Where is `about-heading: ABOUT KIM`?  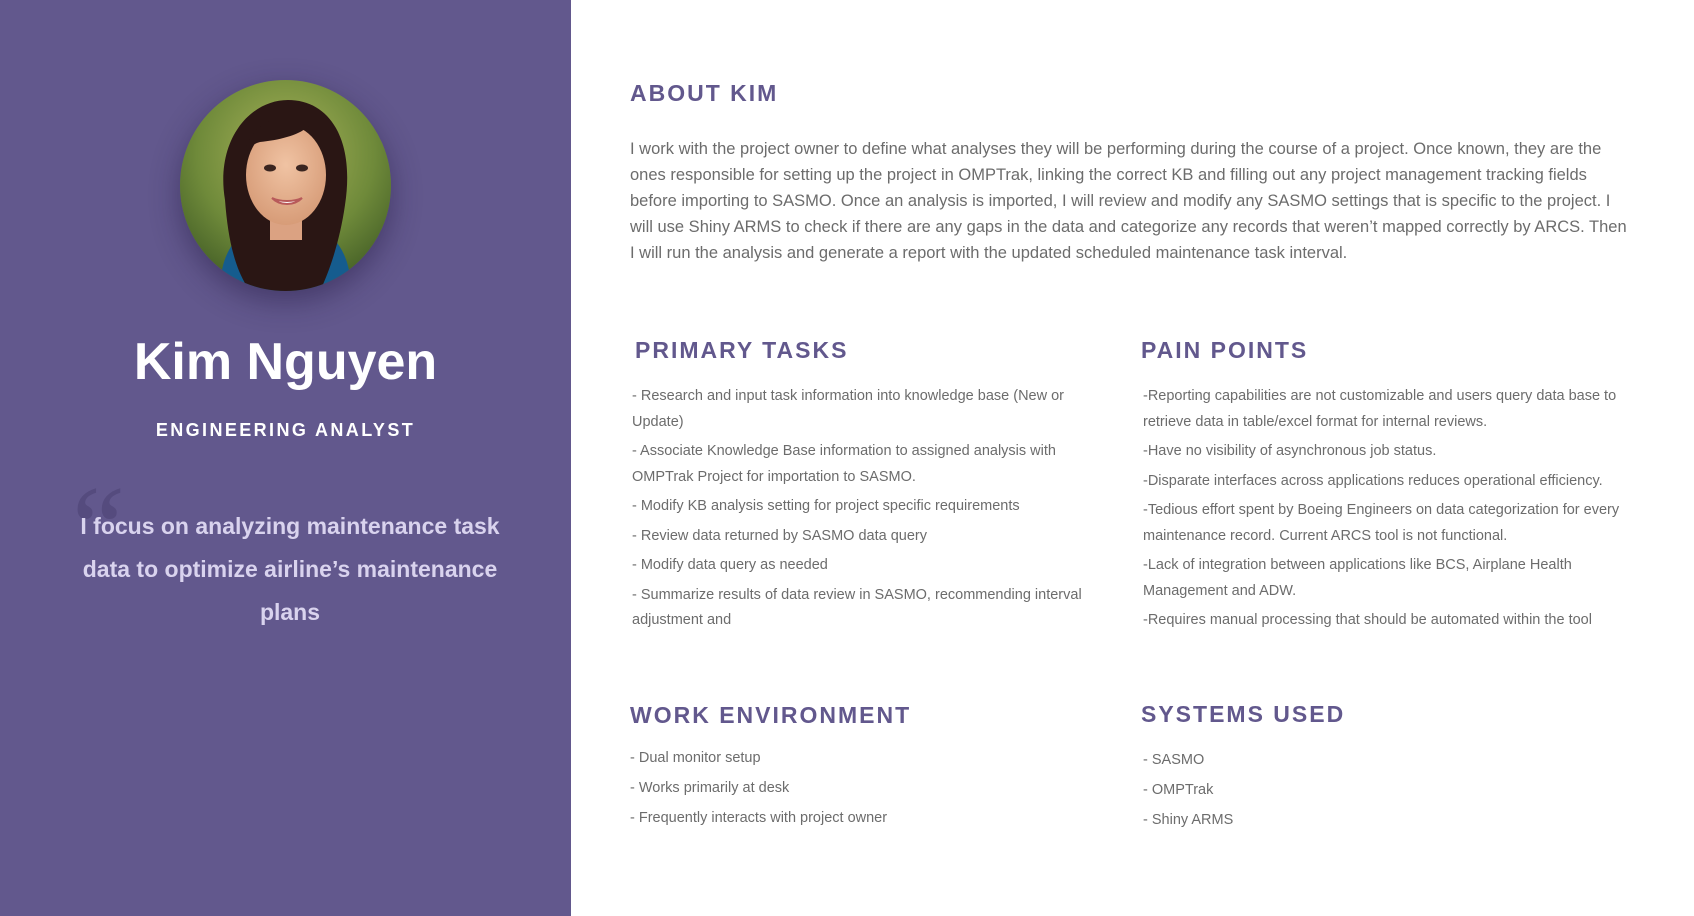 about-heading: ABOUT KIM is located at coordinates (704, 93).